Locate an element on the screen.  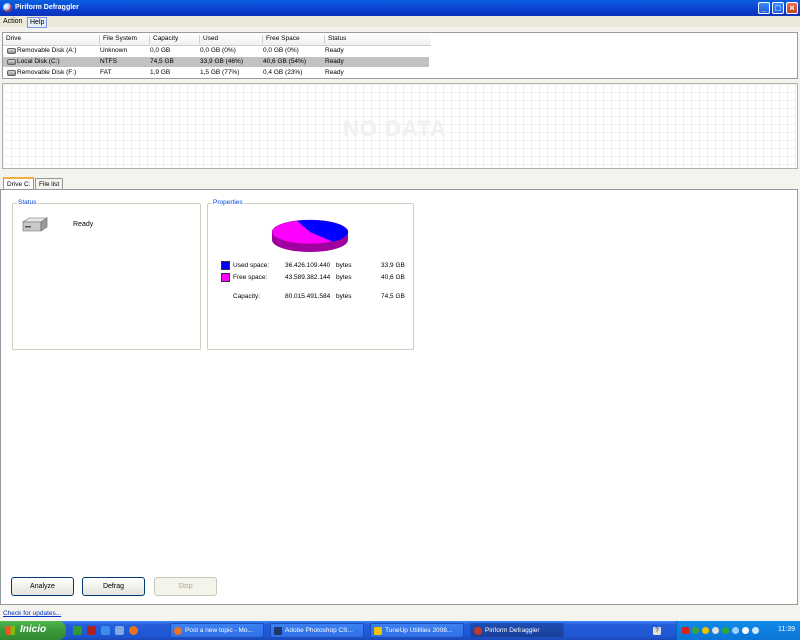
drive-fs: NTFS is located at coordinates (108, 61).